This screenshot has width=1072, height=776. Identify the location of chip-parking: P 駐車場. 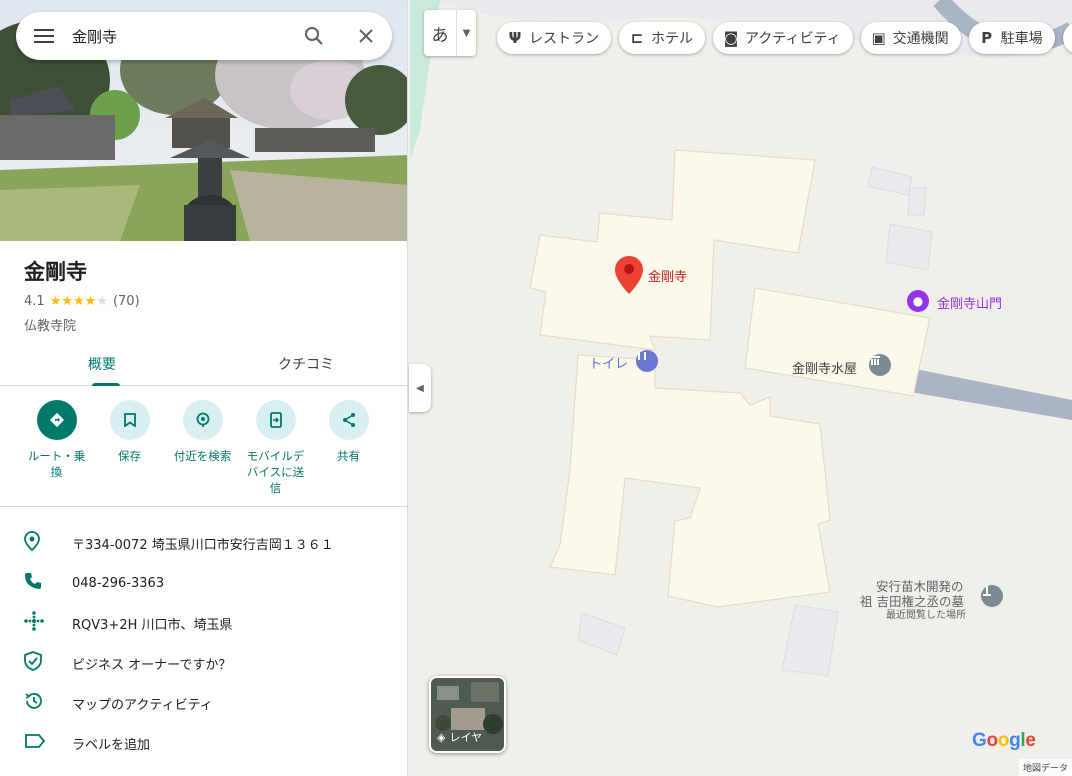
(1011, 38).